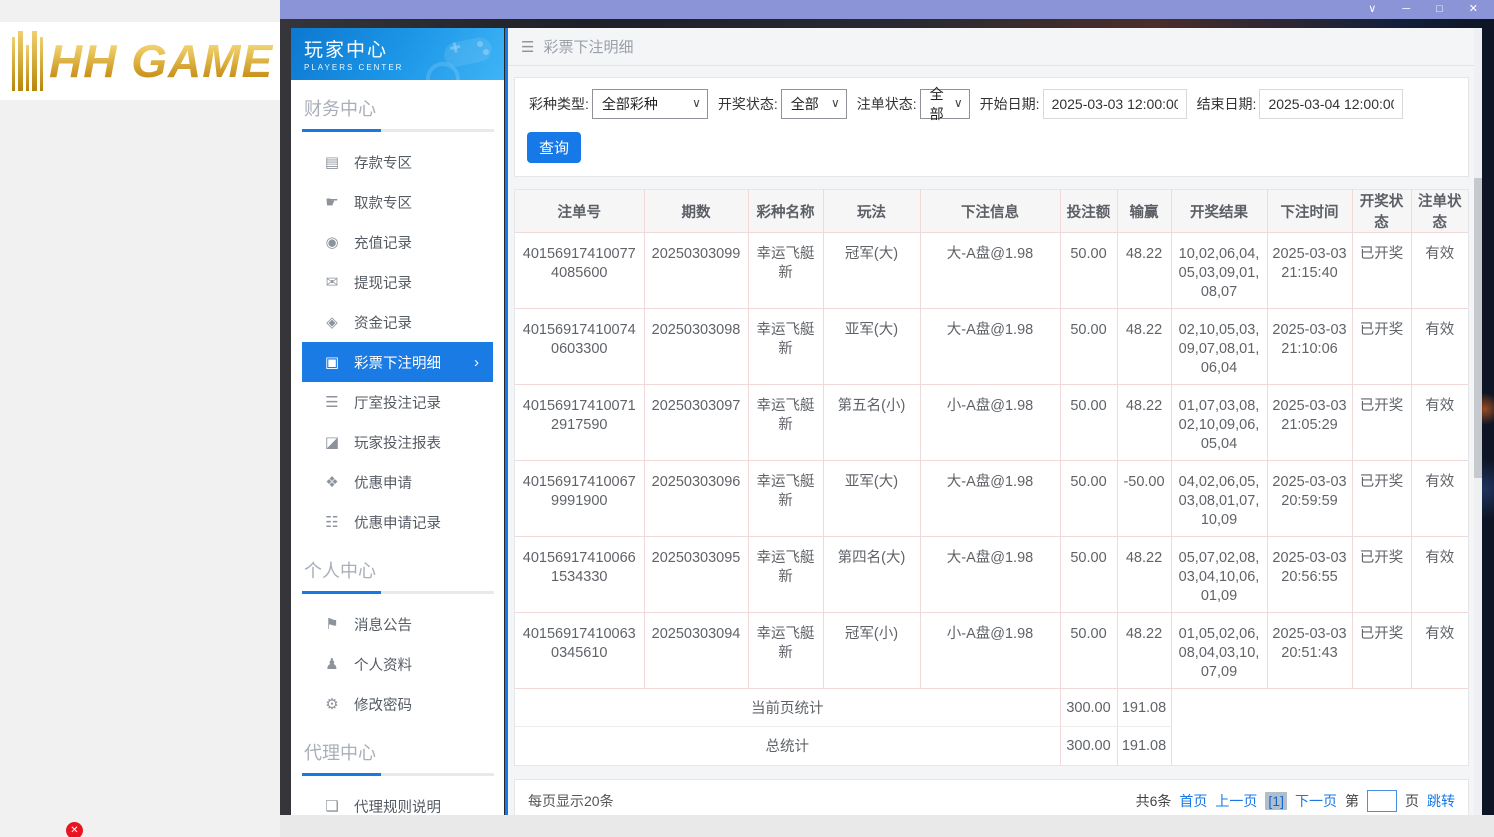 The height and width of the screenshot is (837, 1494). What do you see at coordinates (788, 707) in the screenshot?
I see `summary-label: 当前页统计` at bounding box center [788, 707].